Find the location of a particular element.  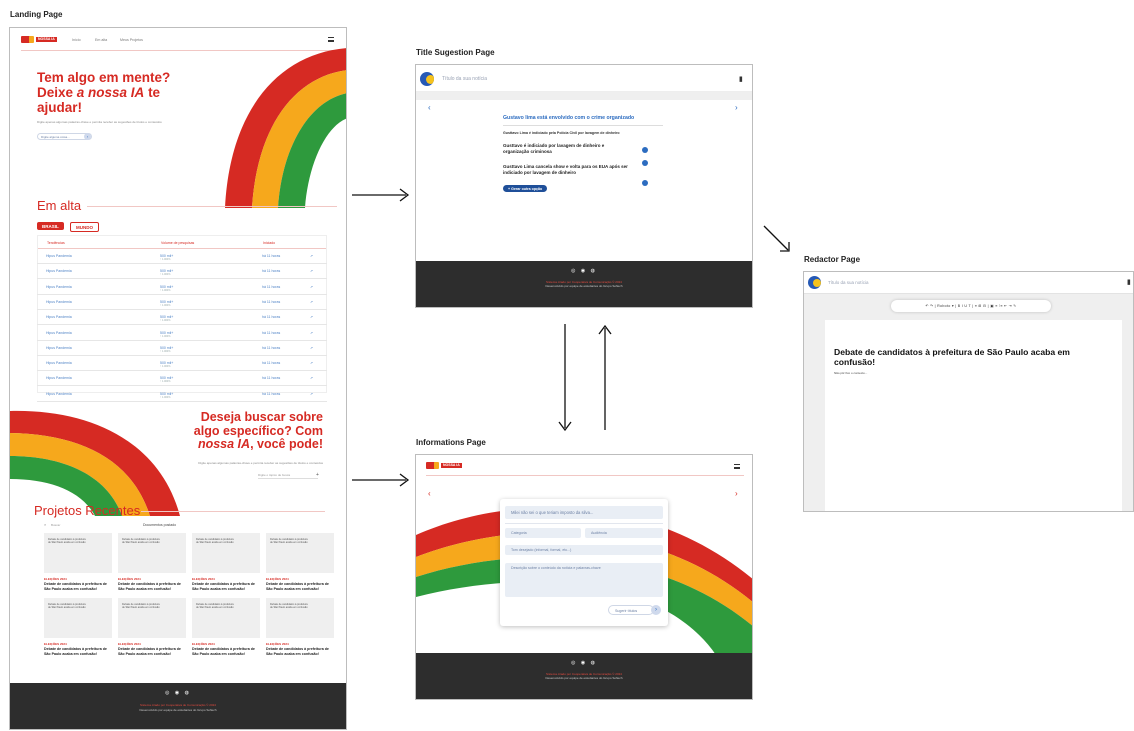

ts-check-3-icon is located at coordinates (645, 183).